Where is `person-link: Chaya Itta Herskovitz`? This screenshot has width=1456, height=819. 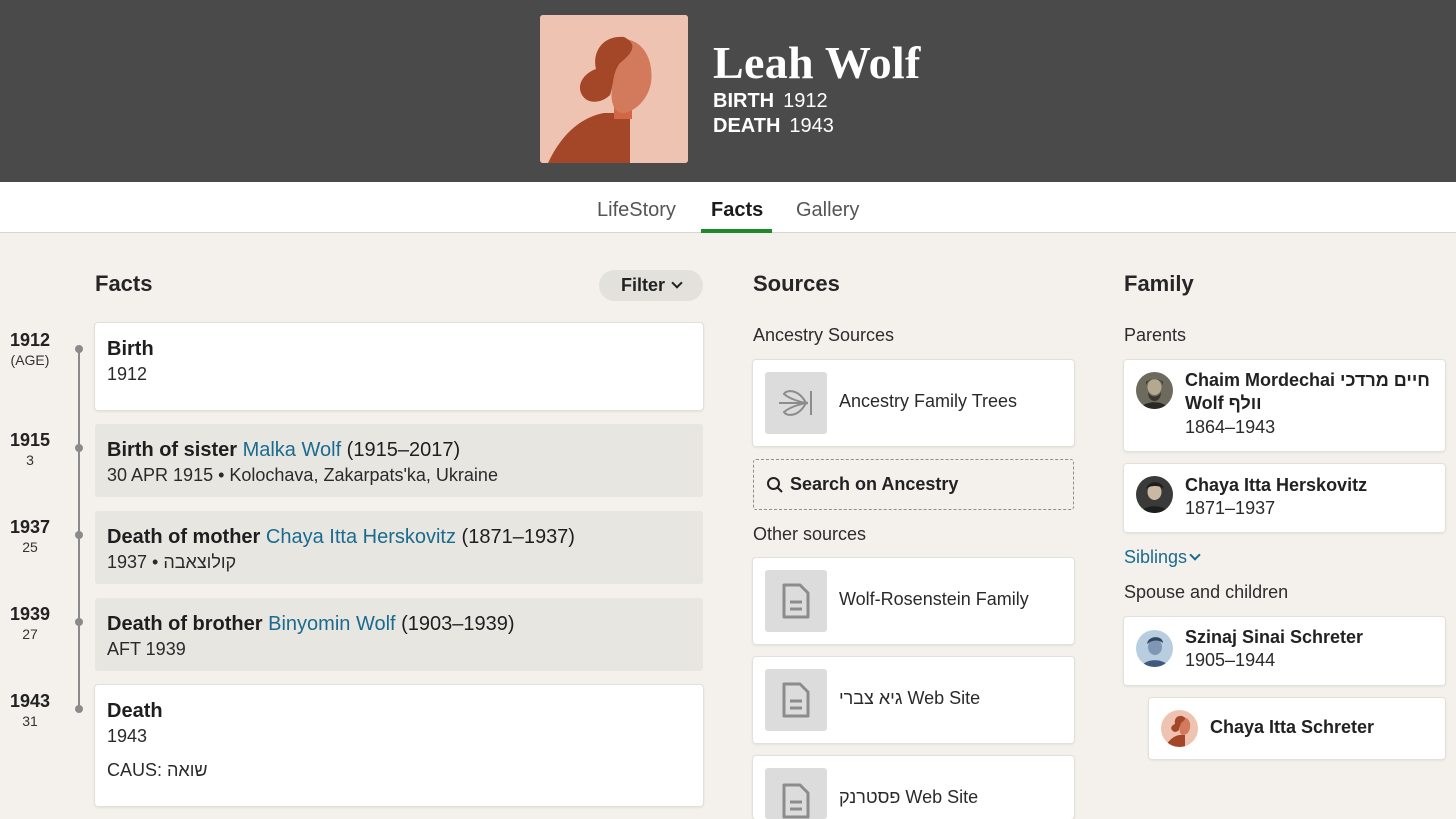
person-link: Chaya Itta Herskovitz is located at coordinates (361, 537).